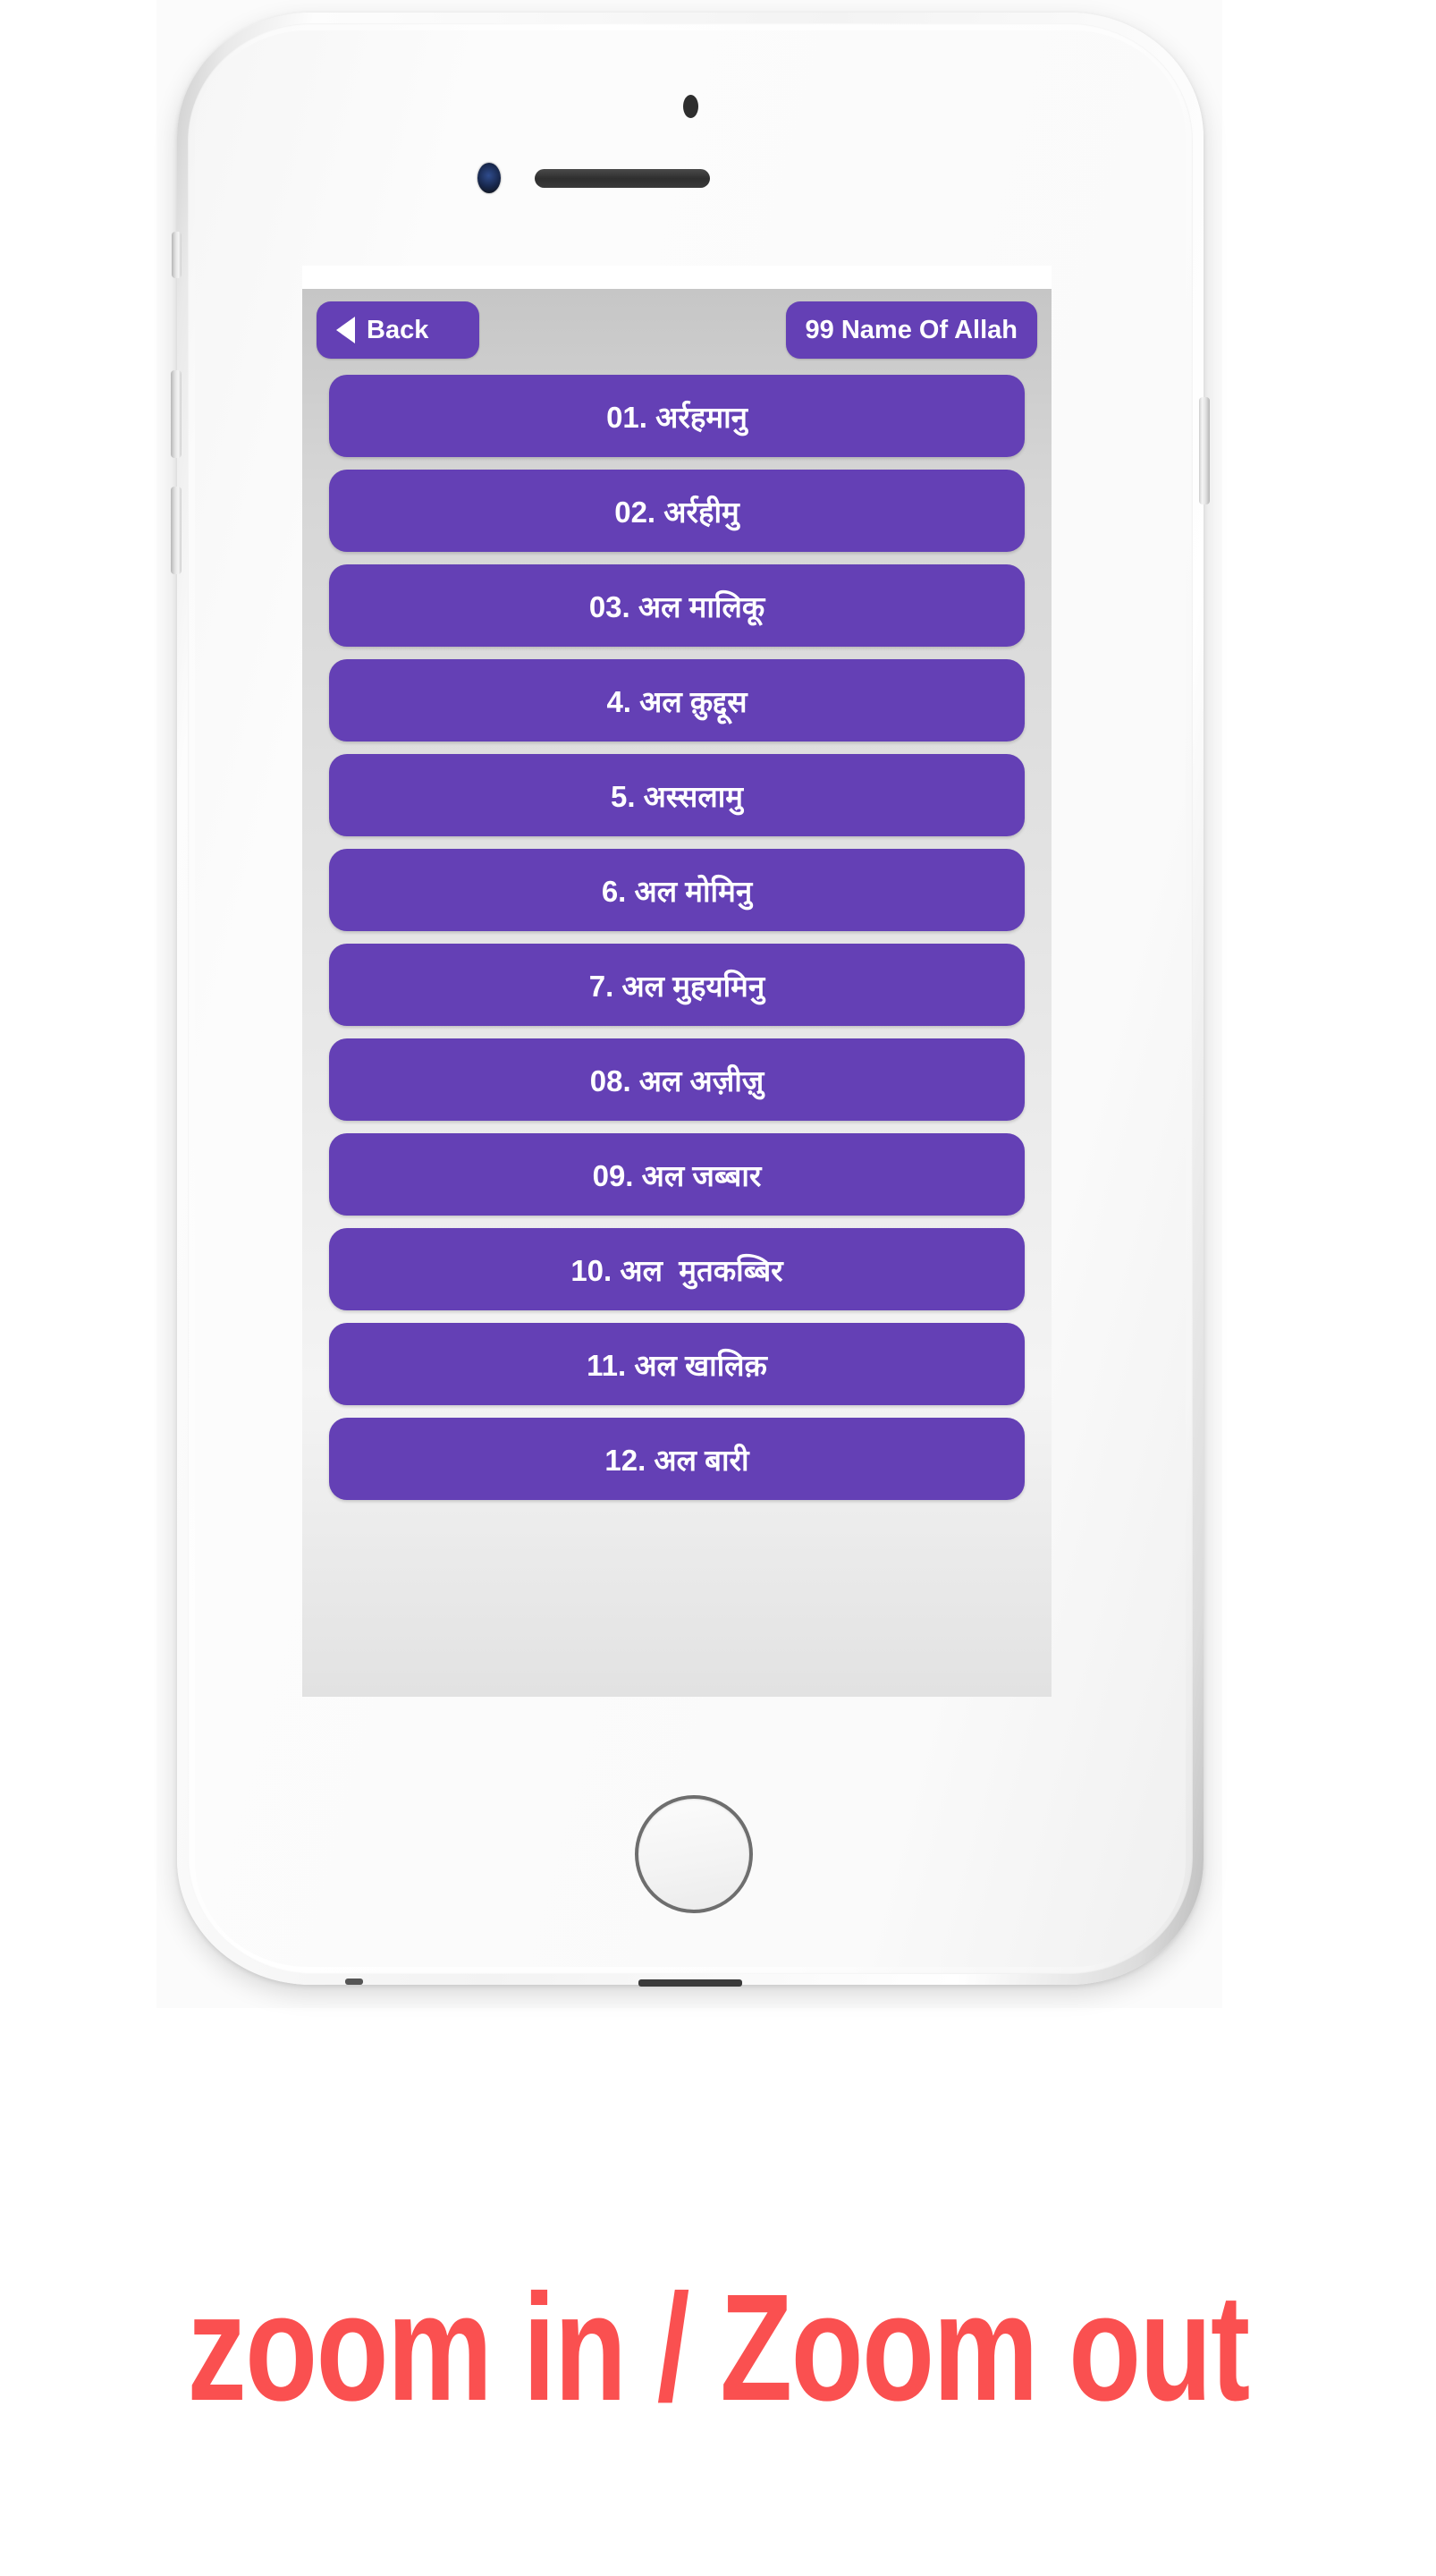 Image resolution: width=1436 pixels, height=2576 pixels. I want to click on list-item: 03. अल मालिकू, so click(677, 605).